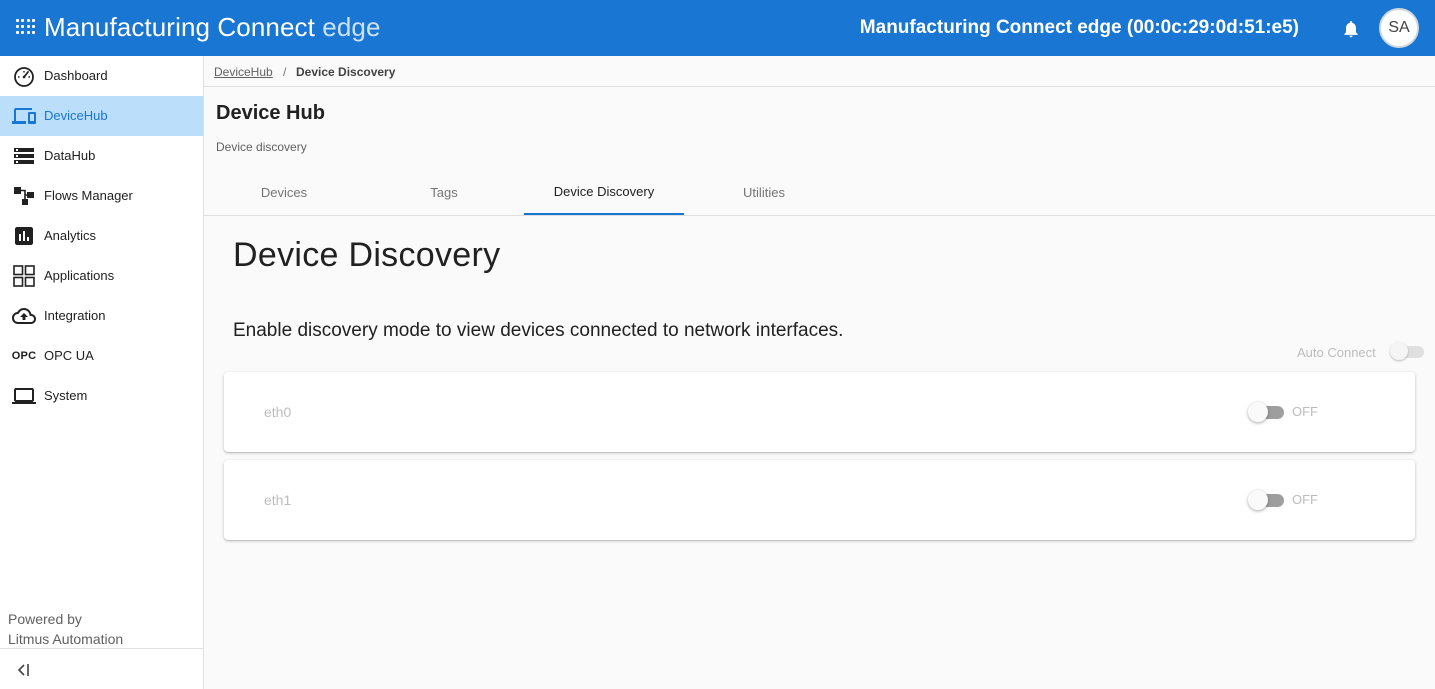 This screenshot has width=1435, height=689. I want to click on discovery-toggle-eth0, so click(1267, 412).